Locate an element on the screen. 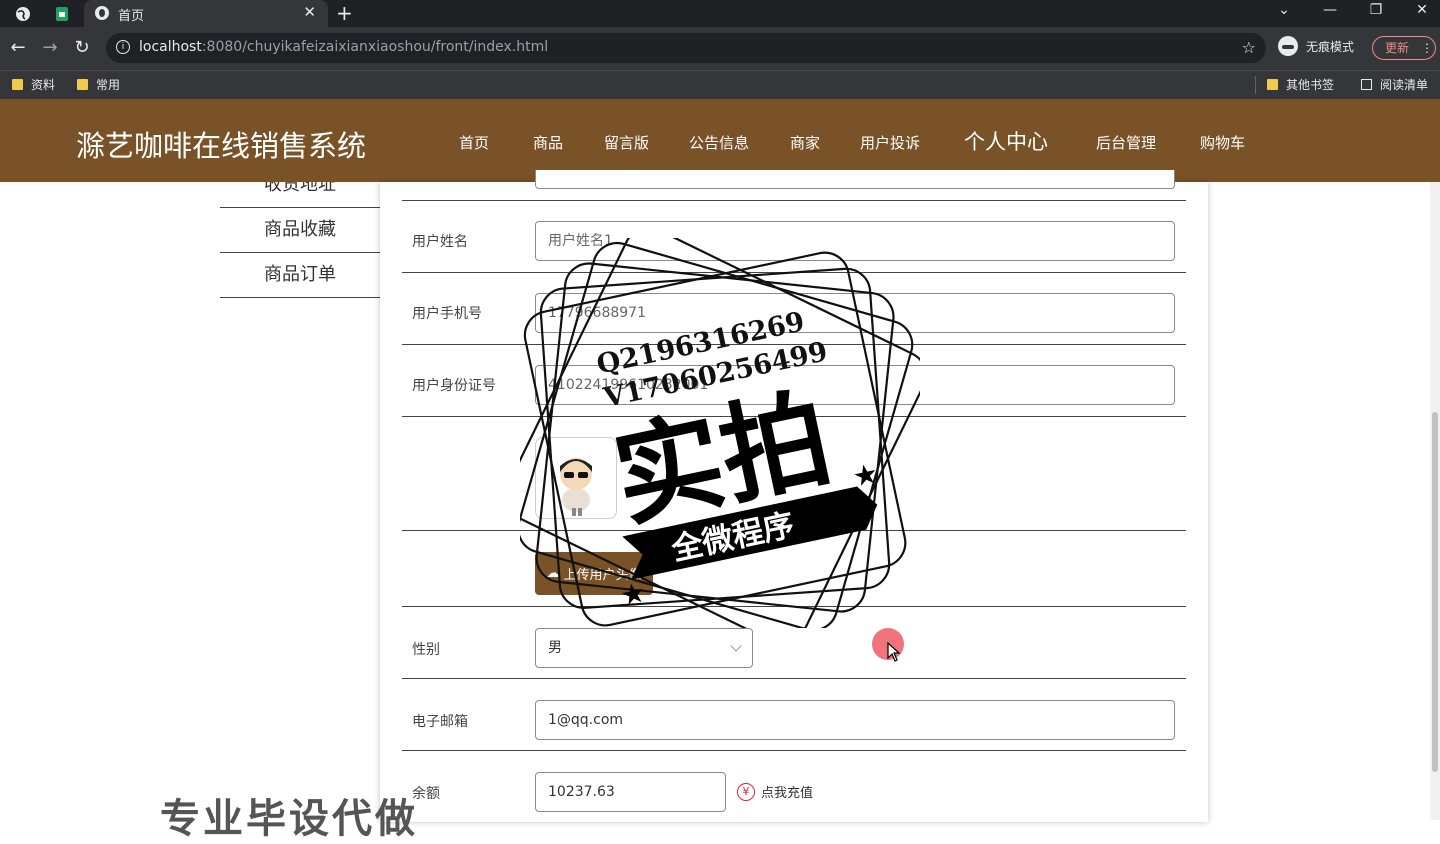 This screenshot has width=1440, height=844. info-icon: i is located at coordinates (123, 47).